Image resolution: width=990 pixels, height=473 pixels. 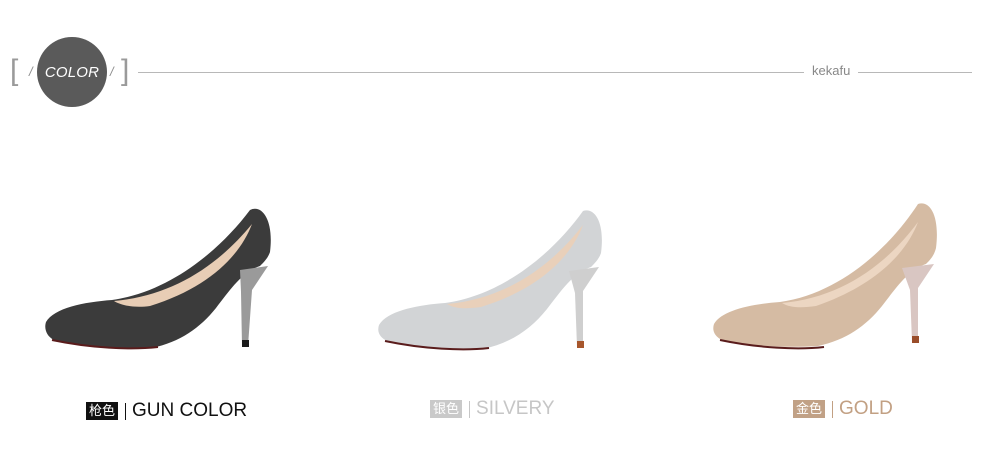 I want to click on color-badge: COLOR, so click(x=72, y=72).